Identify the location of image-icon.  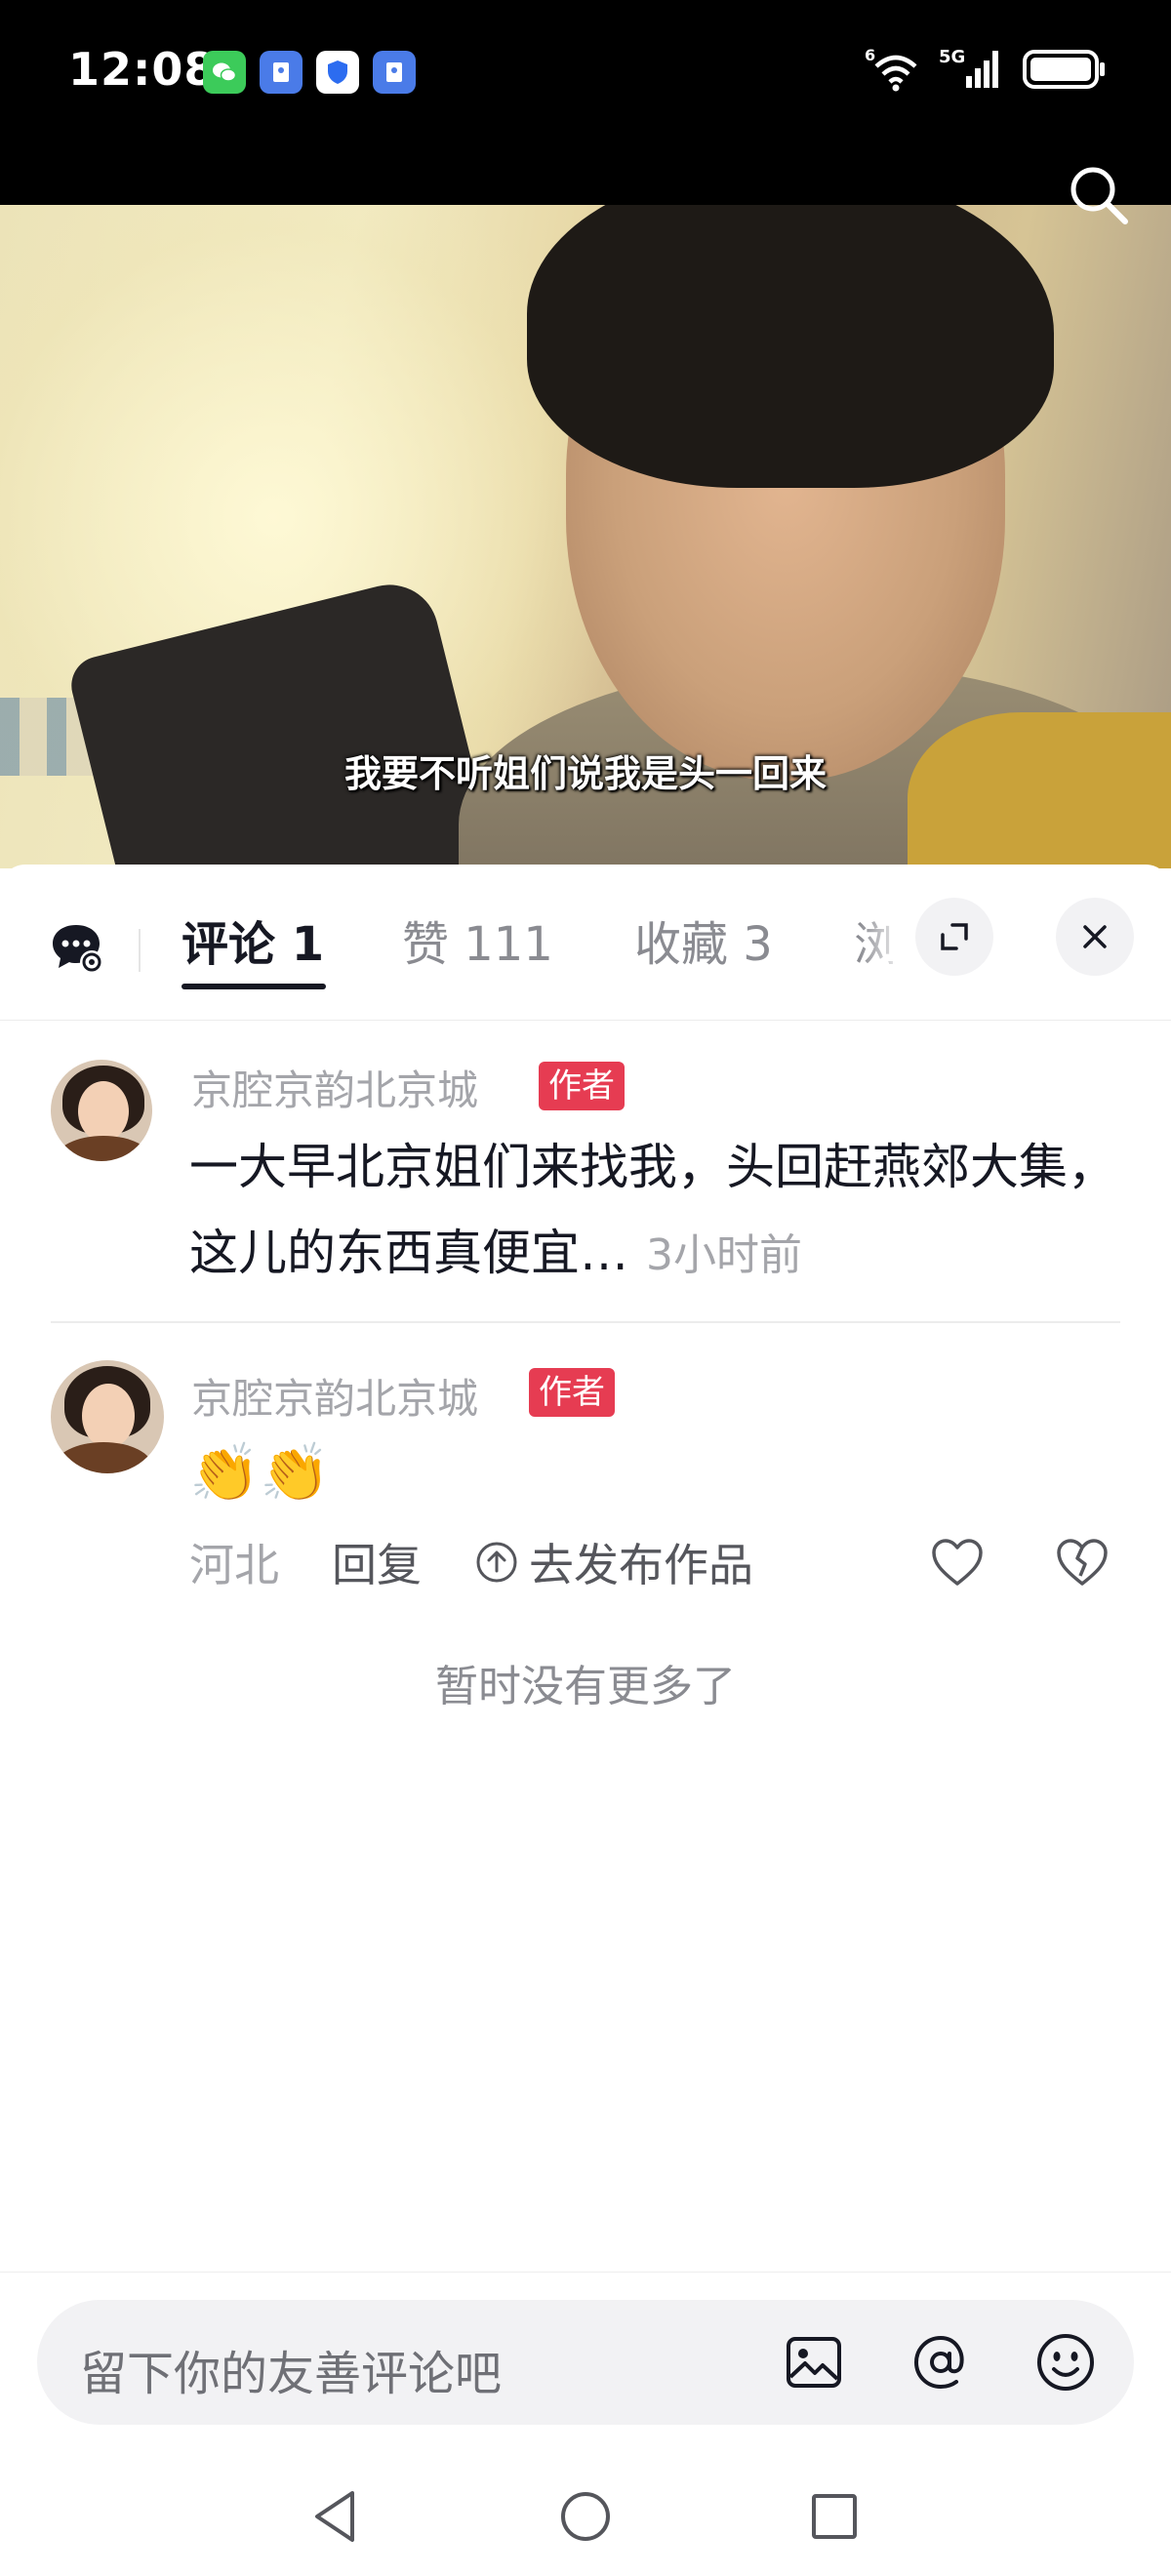
(814, 2362).